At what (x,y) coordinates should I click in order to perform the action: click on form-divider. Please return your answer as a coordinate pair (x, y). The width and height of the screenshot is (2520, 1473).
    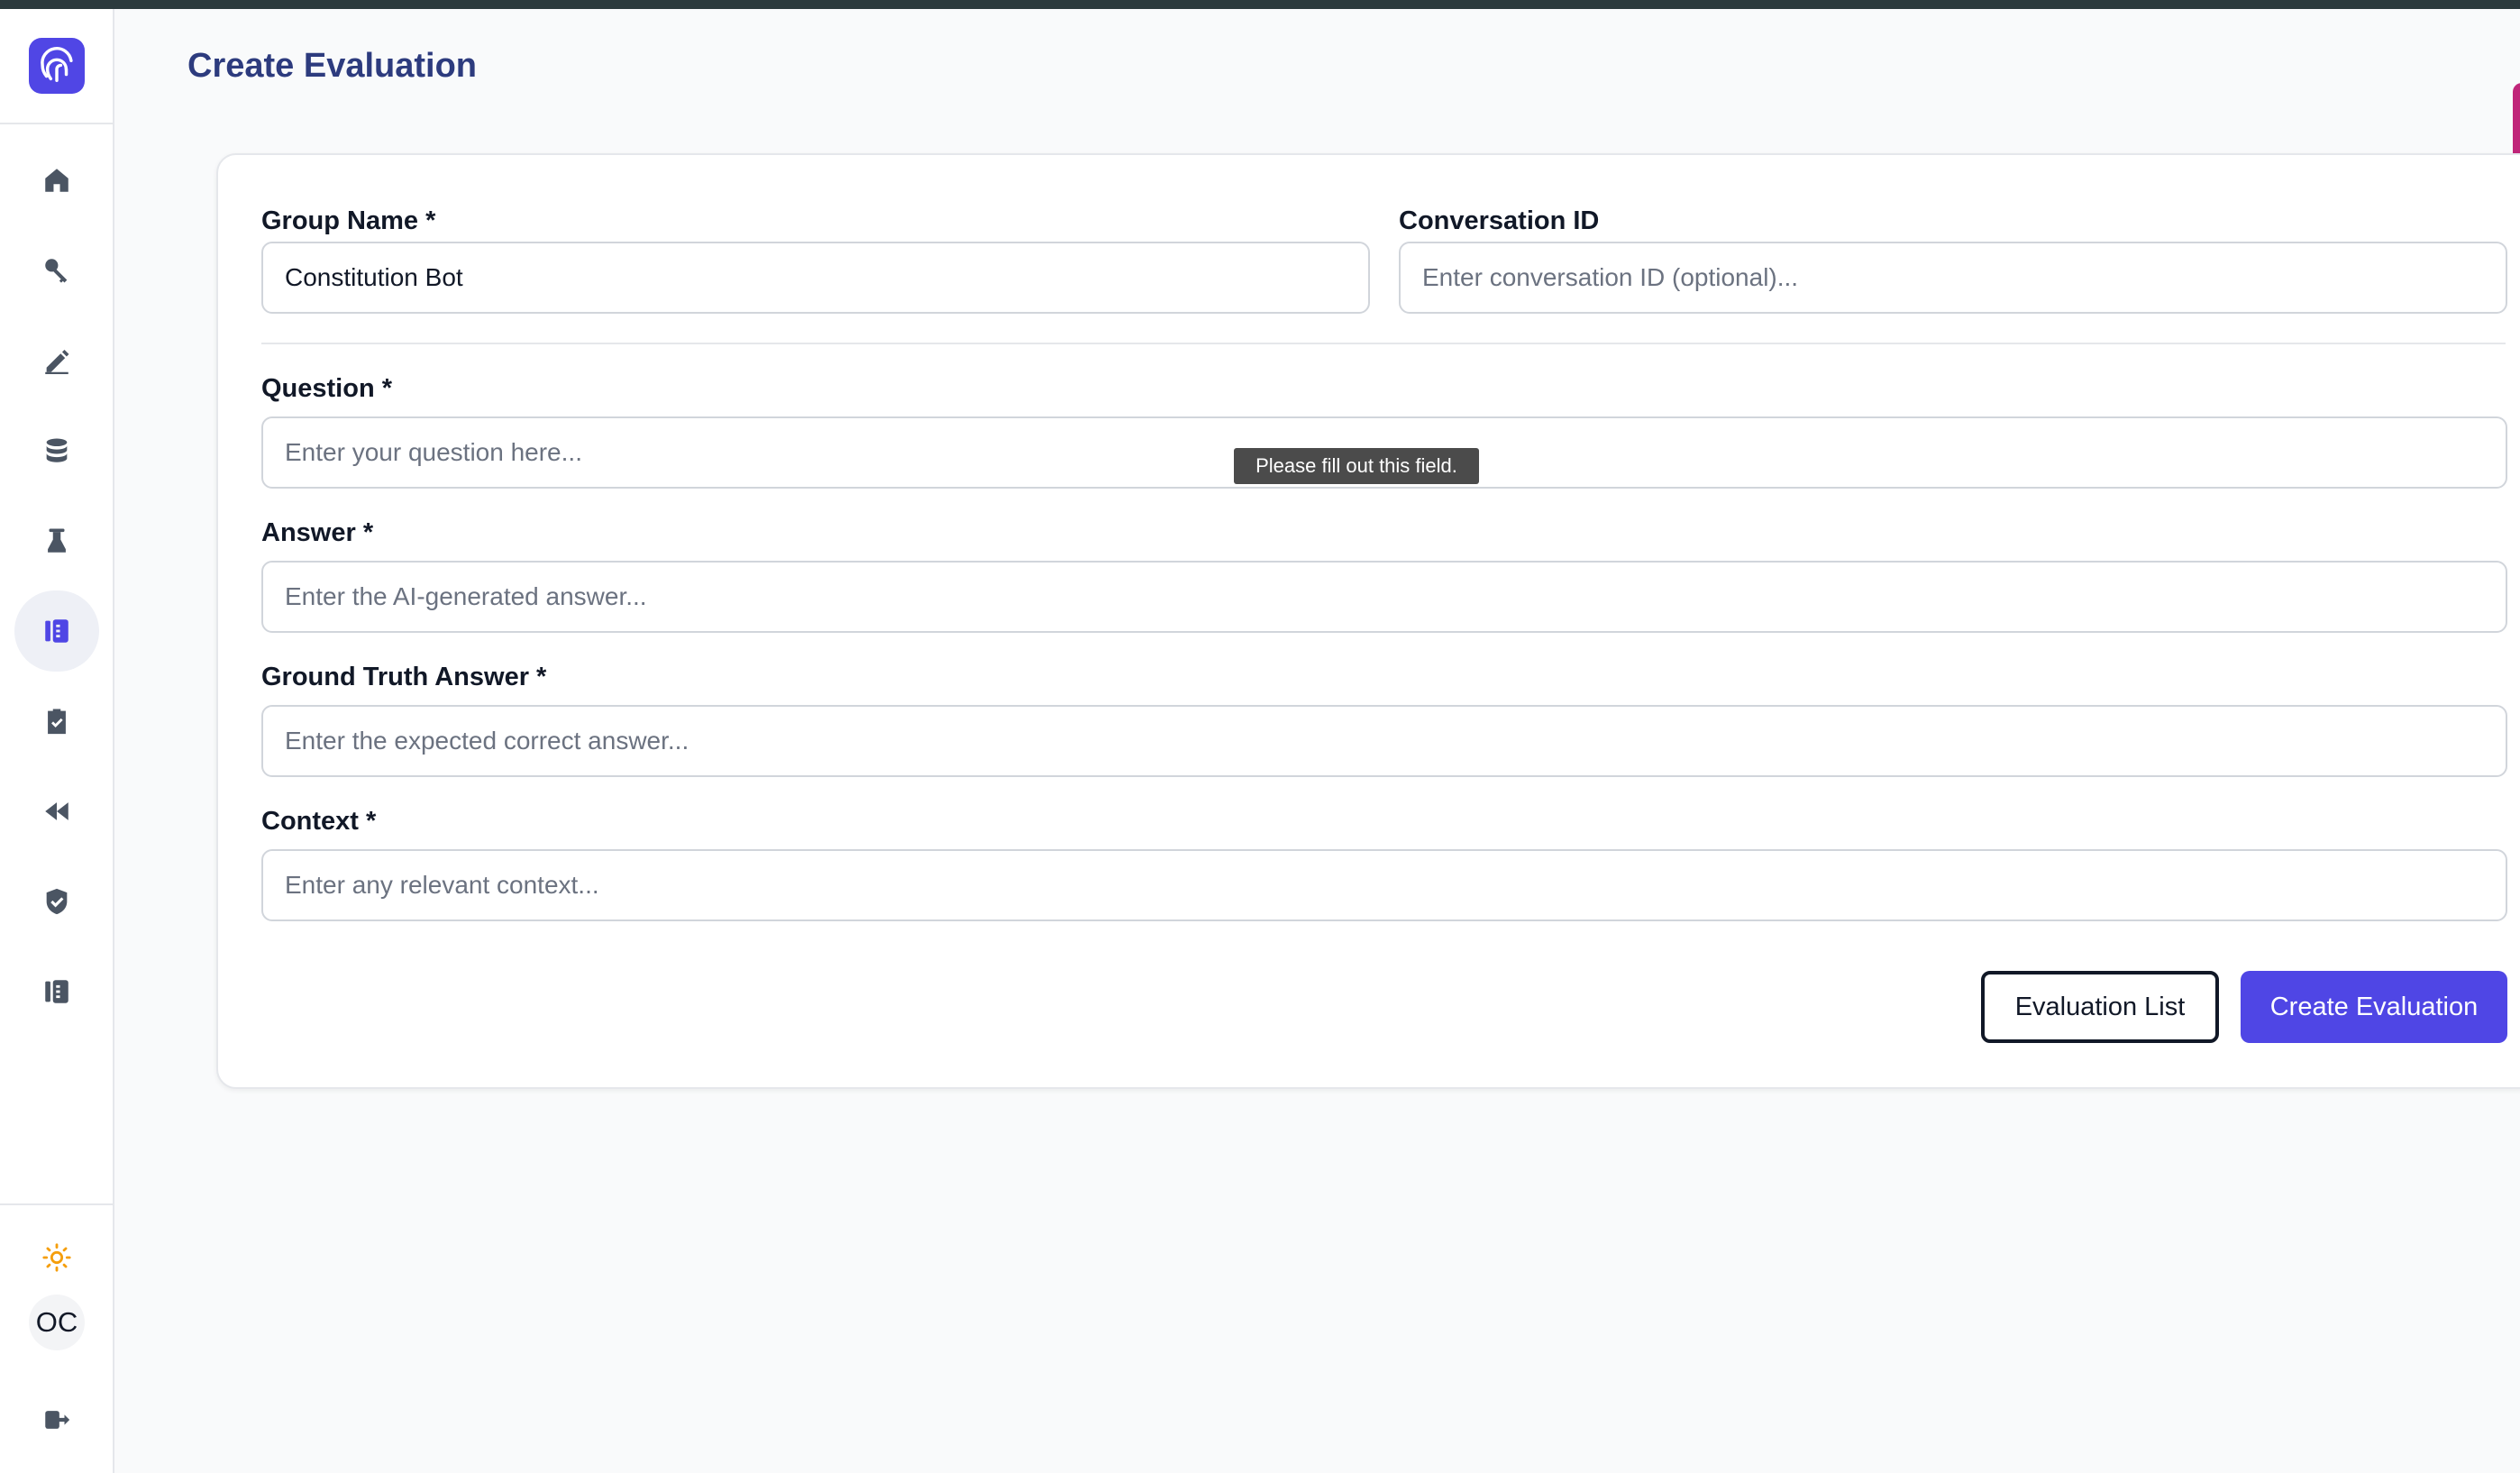
    Looking at the image, I should click on (1383, 343).